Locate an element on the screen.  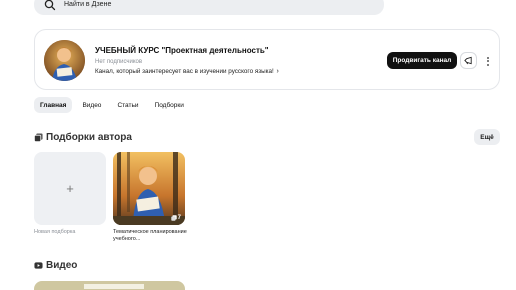
megaphone-icon is located at coordinates (468, 60).